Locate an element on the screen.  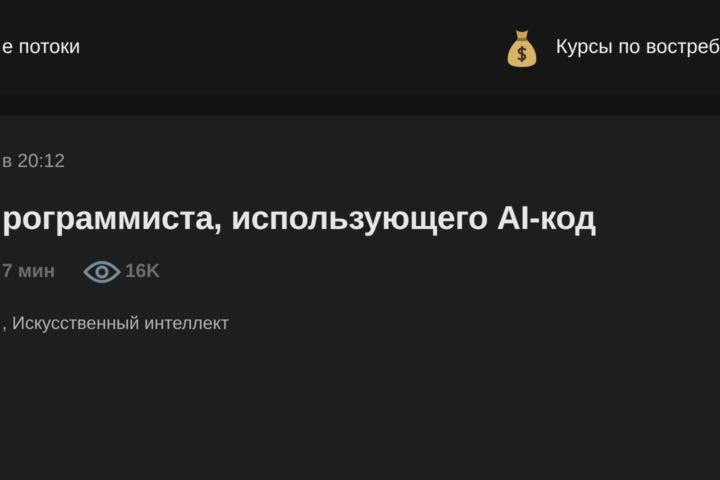
nav-link: е потоки is located at coordinates (41, 47).